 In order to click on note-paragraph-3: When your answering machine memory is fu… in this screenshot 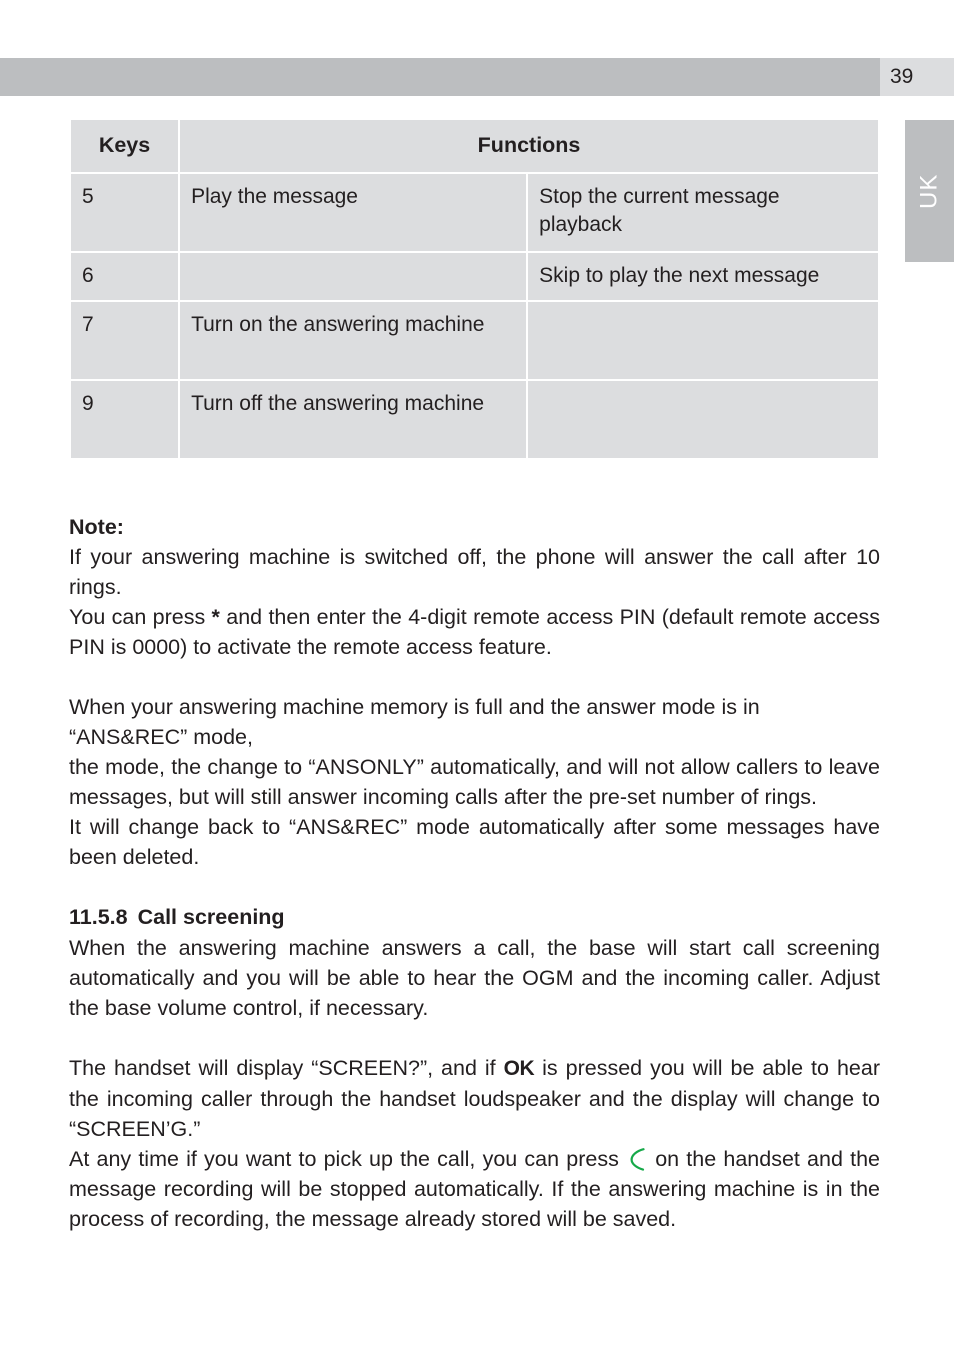, I will do `click(414, 721)`.